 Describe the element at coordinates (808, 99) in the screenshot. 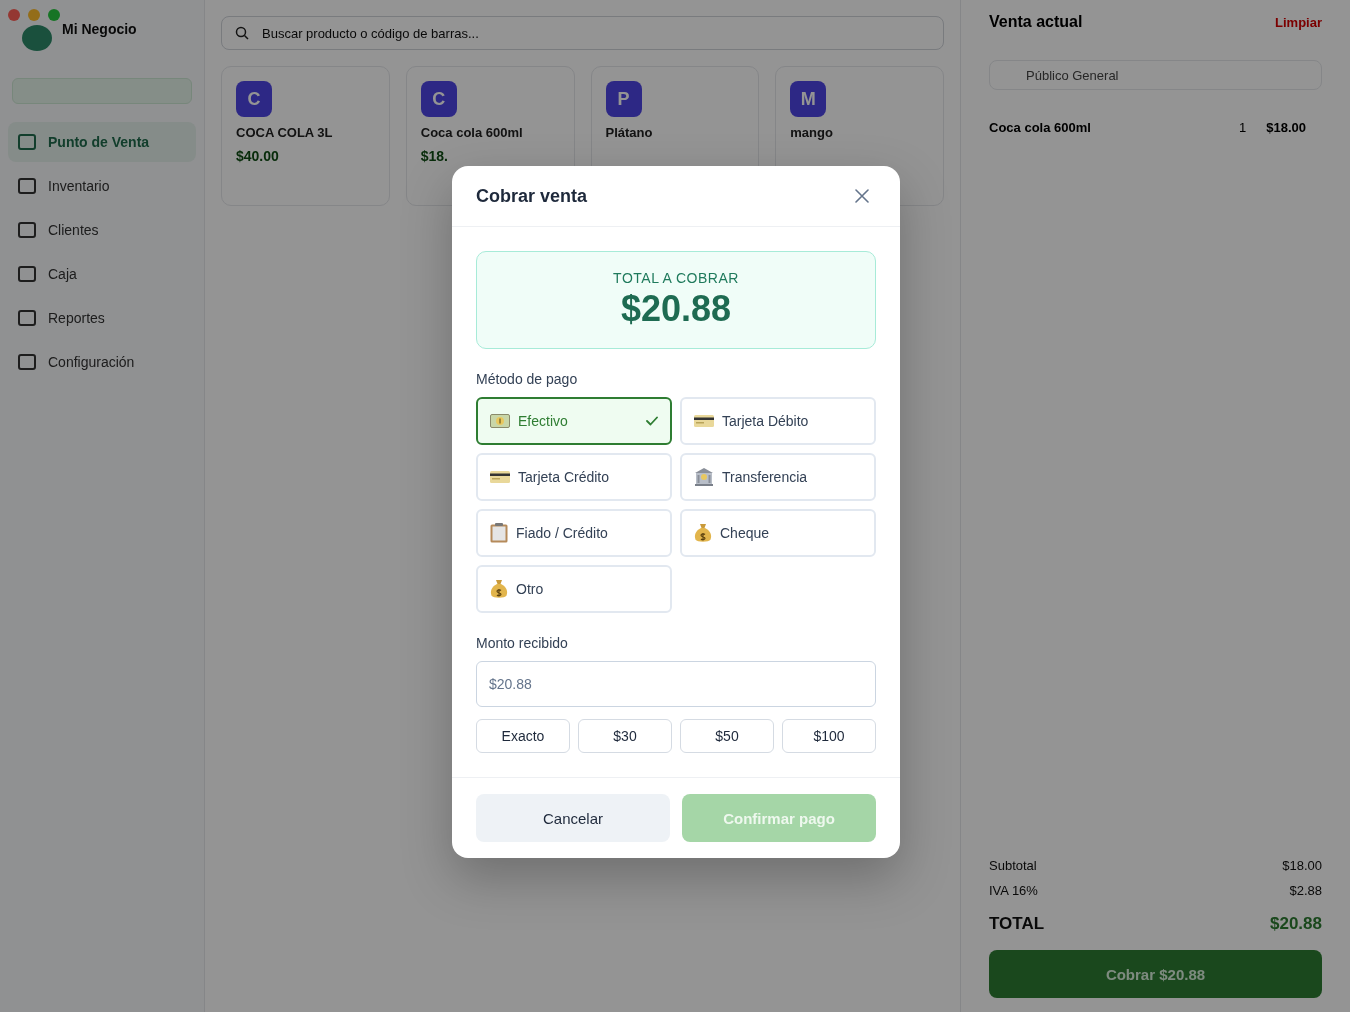

I see `product-initial: M` at that location.